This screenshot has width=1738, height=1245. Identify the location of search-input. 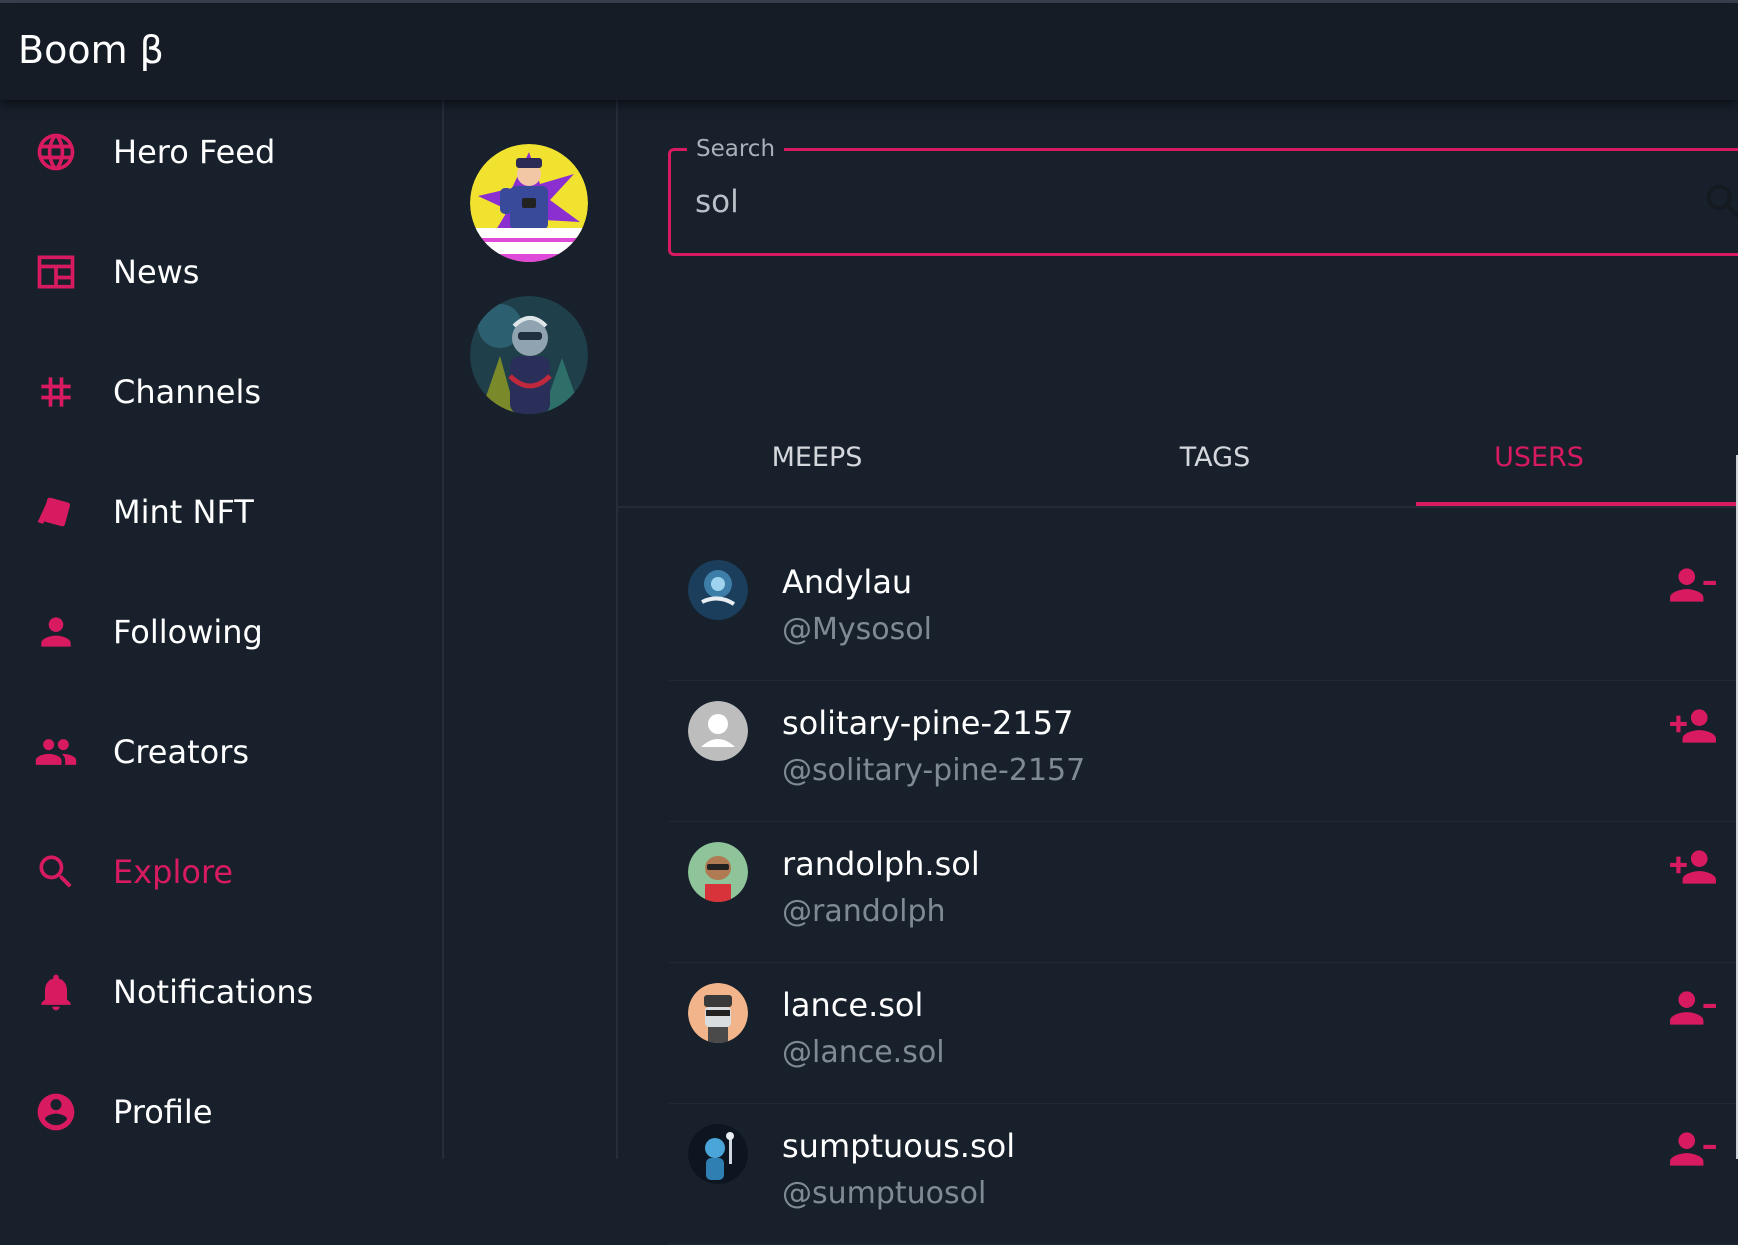
(1175, 202).